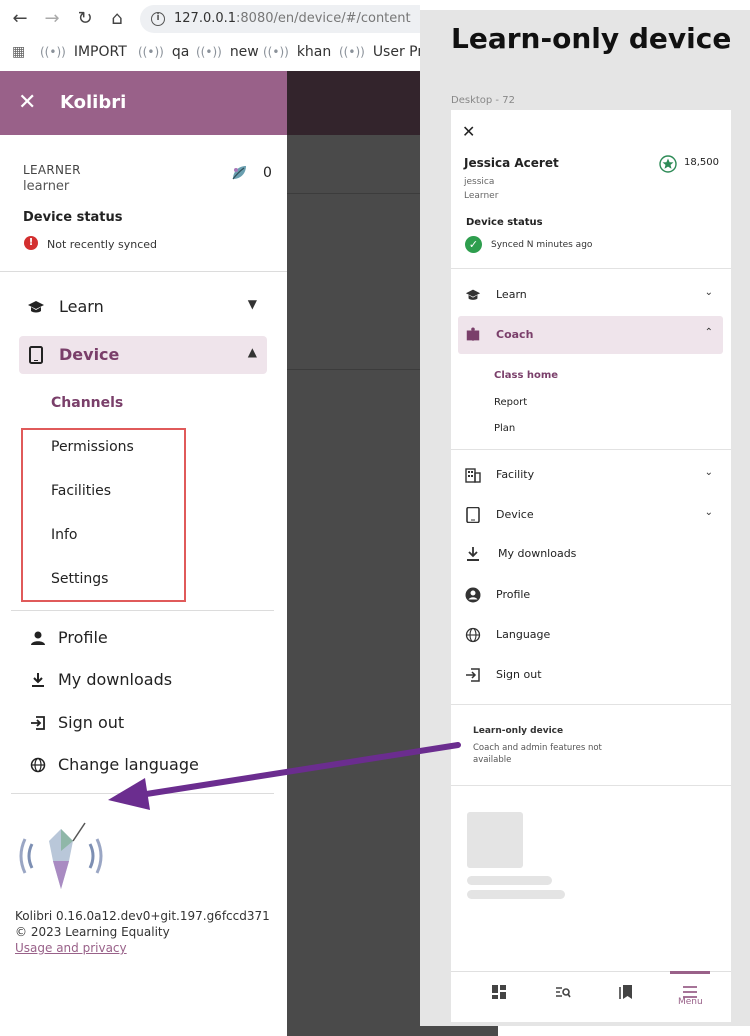 Image resolution: width=750 pixels, height=1036 pixels. I want to click on apps-grid-icon: ▦, so click(18, 52).